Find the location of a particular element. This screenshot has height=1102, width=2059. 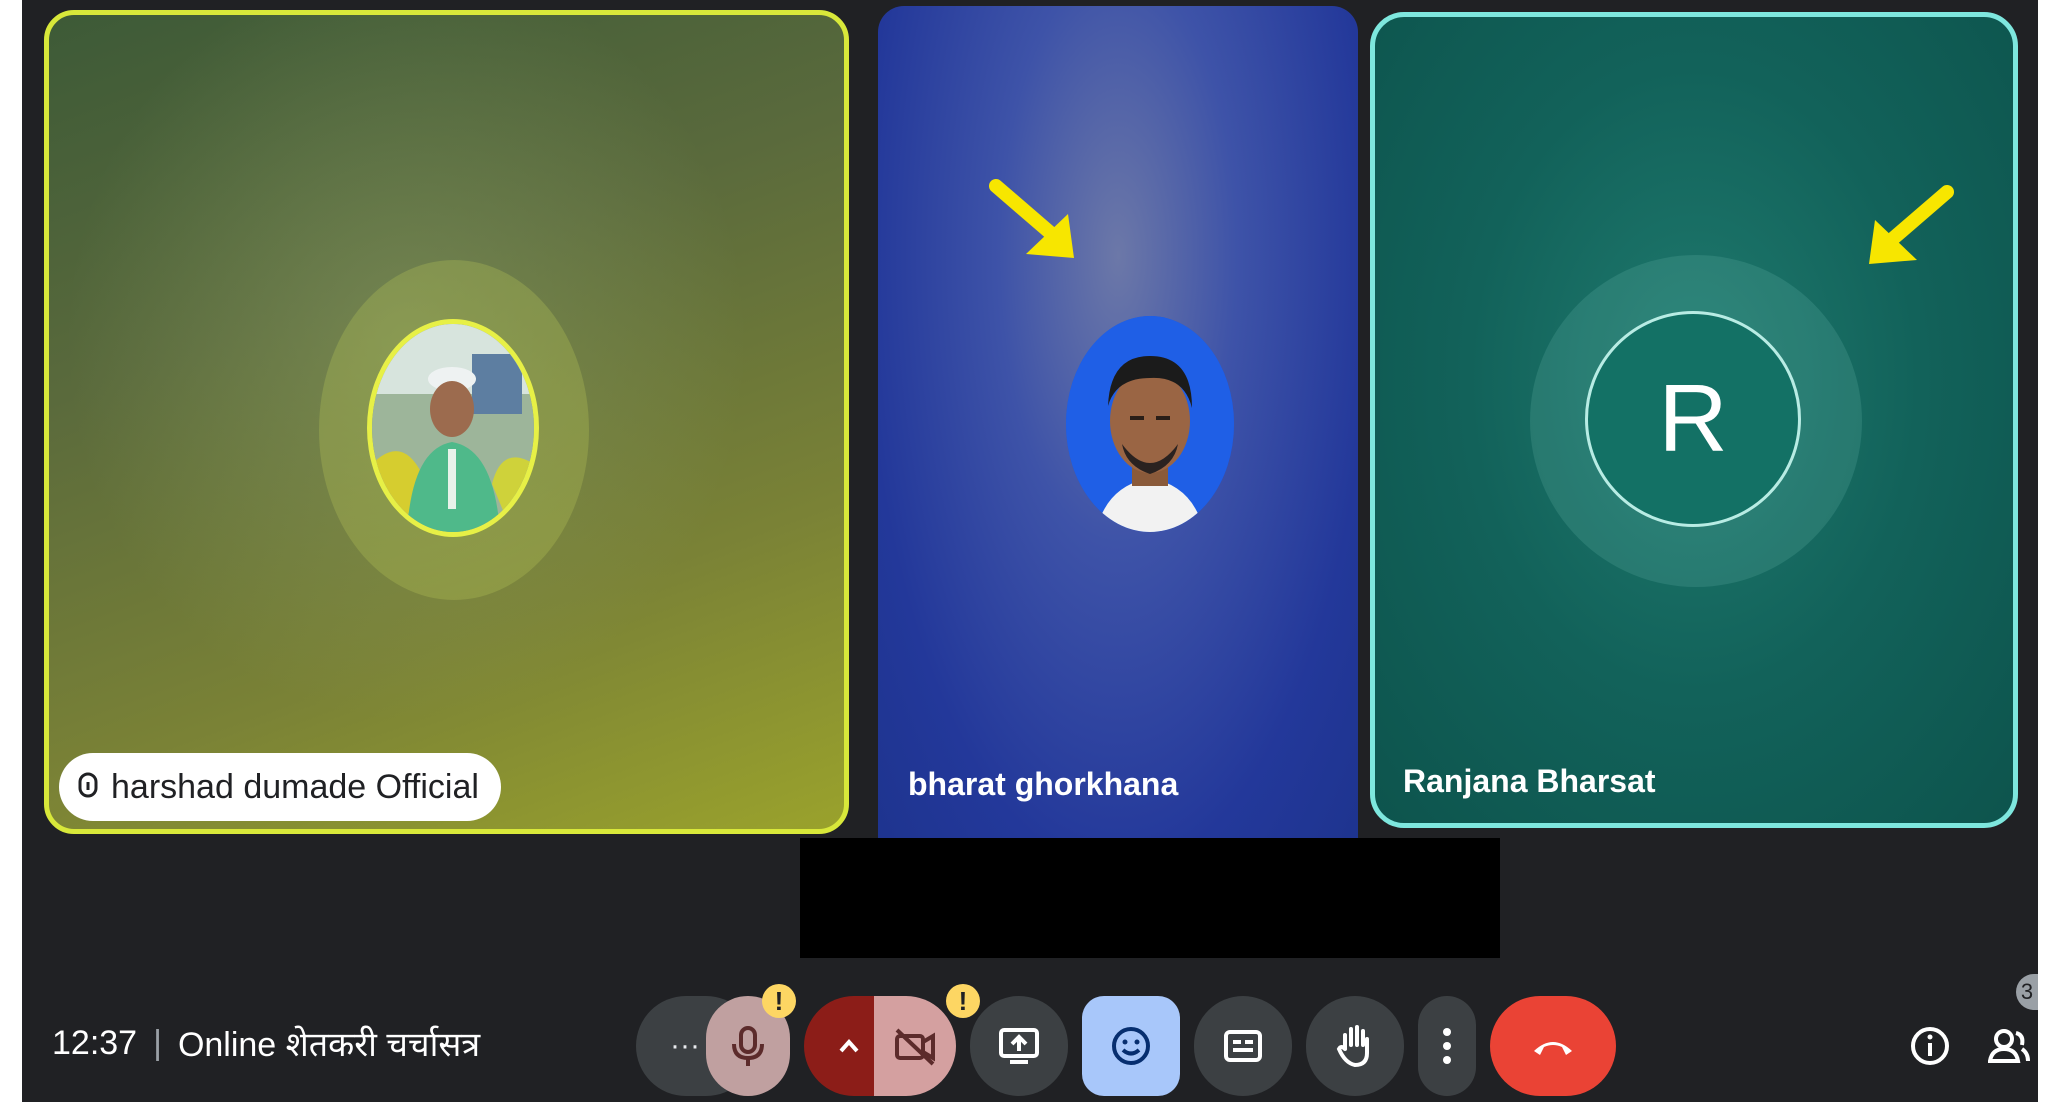

mic-warning-badge: ! is located at coordinates (779, 1001).